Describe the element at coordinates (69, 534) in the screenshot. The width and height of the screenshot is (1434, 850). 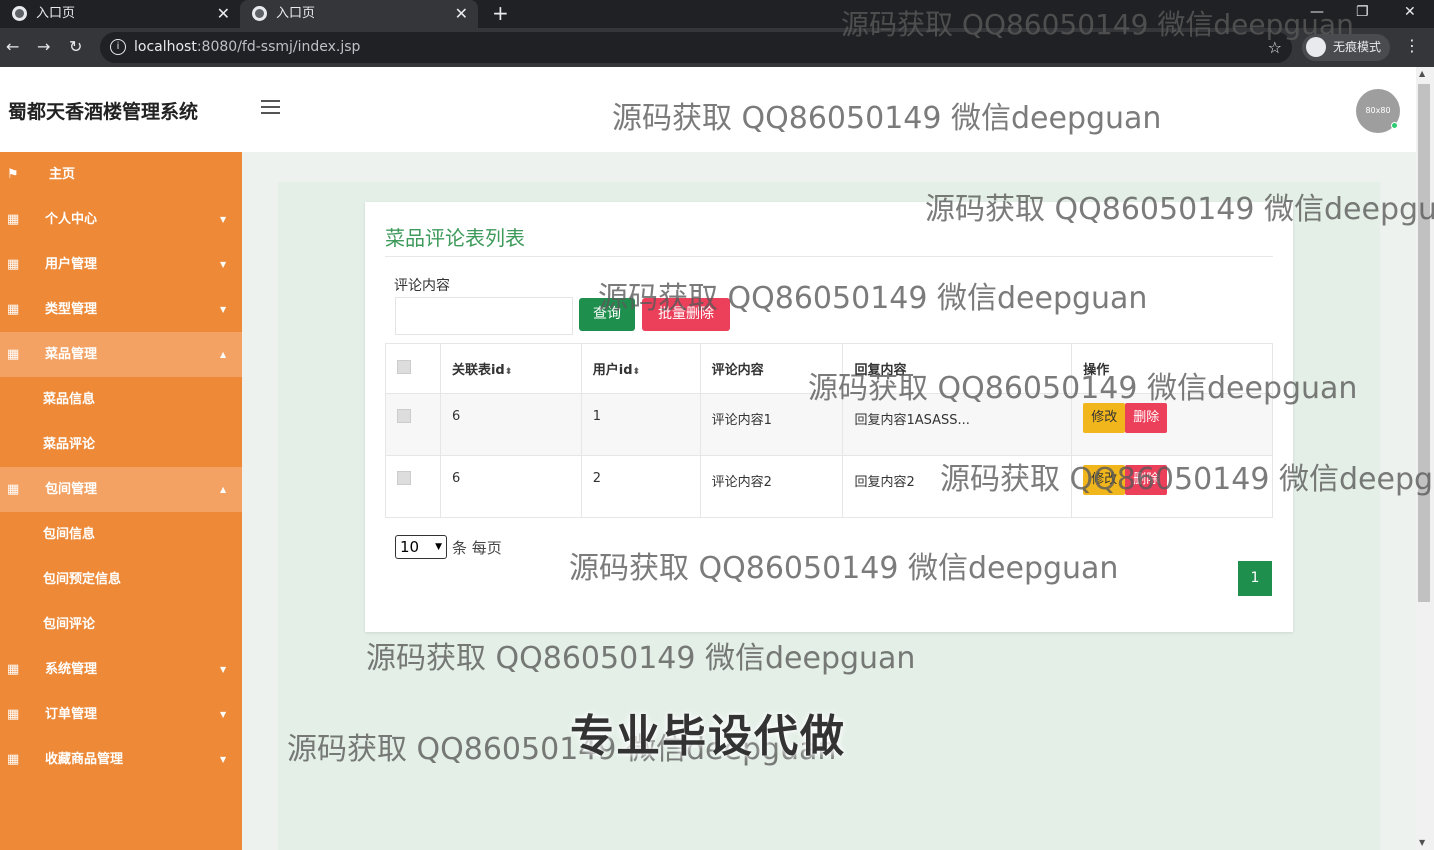
I see `sidebar-item-label: 包间信息` at that location.